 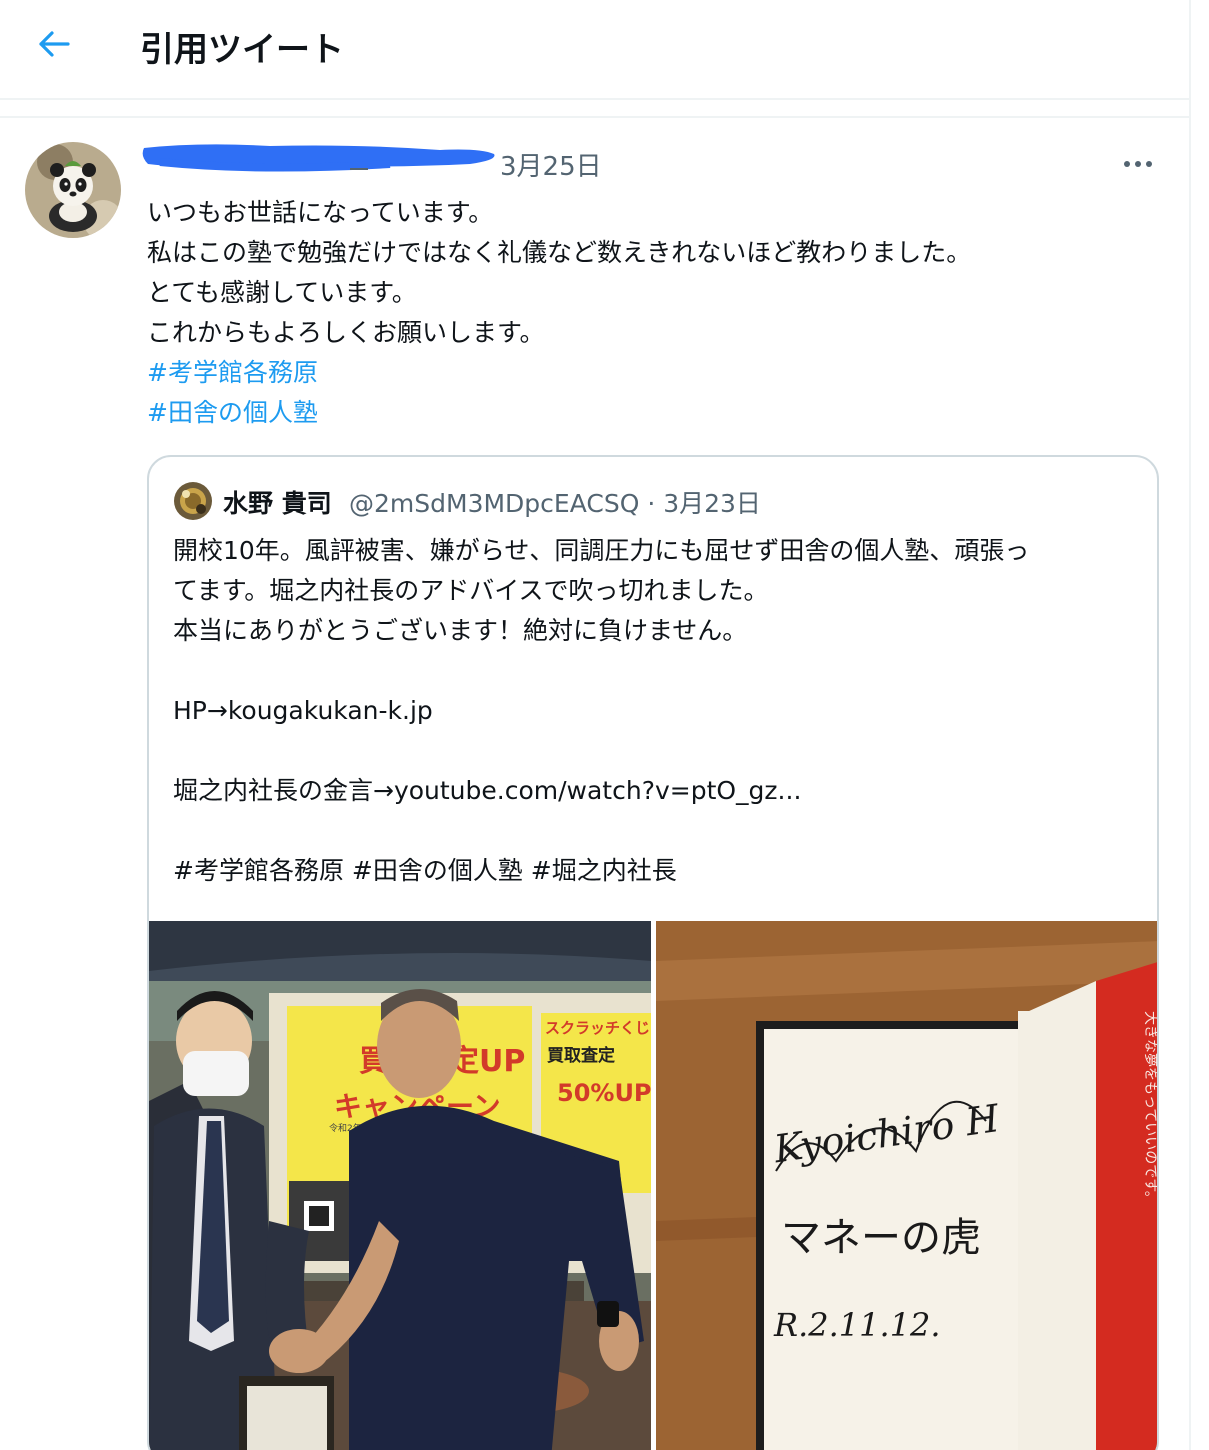 I want to click on book-title-text: マネーの虎, so click(x=881, y=1238).